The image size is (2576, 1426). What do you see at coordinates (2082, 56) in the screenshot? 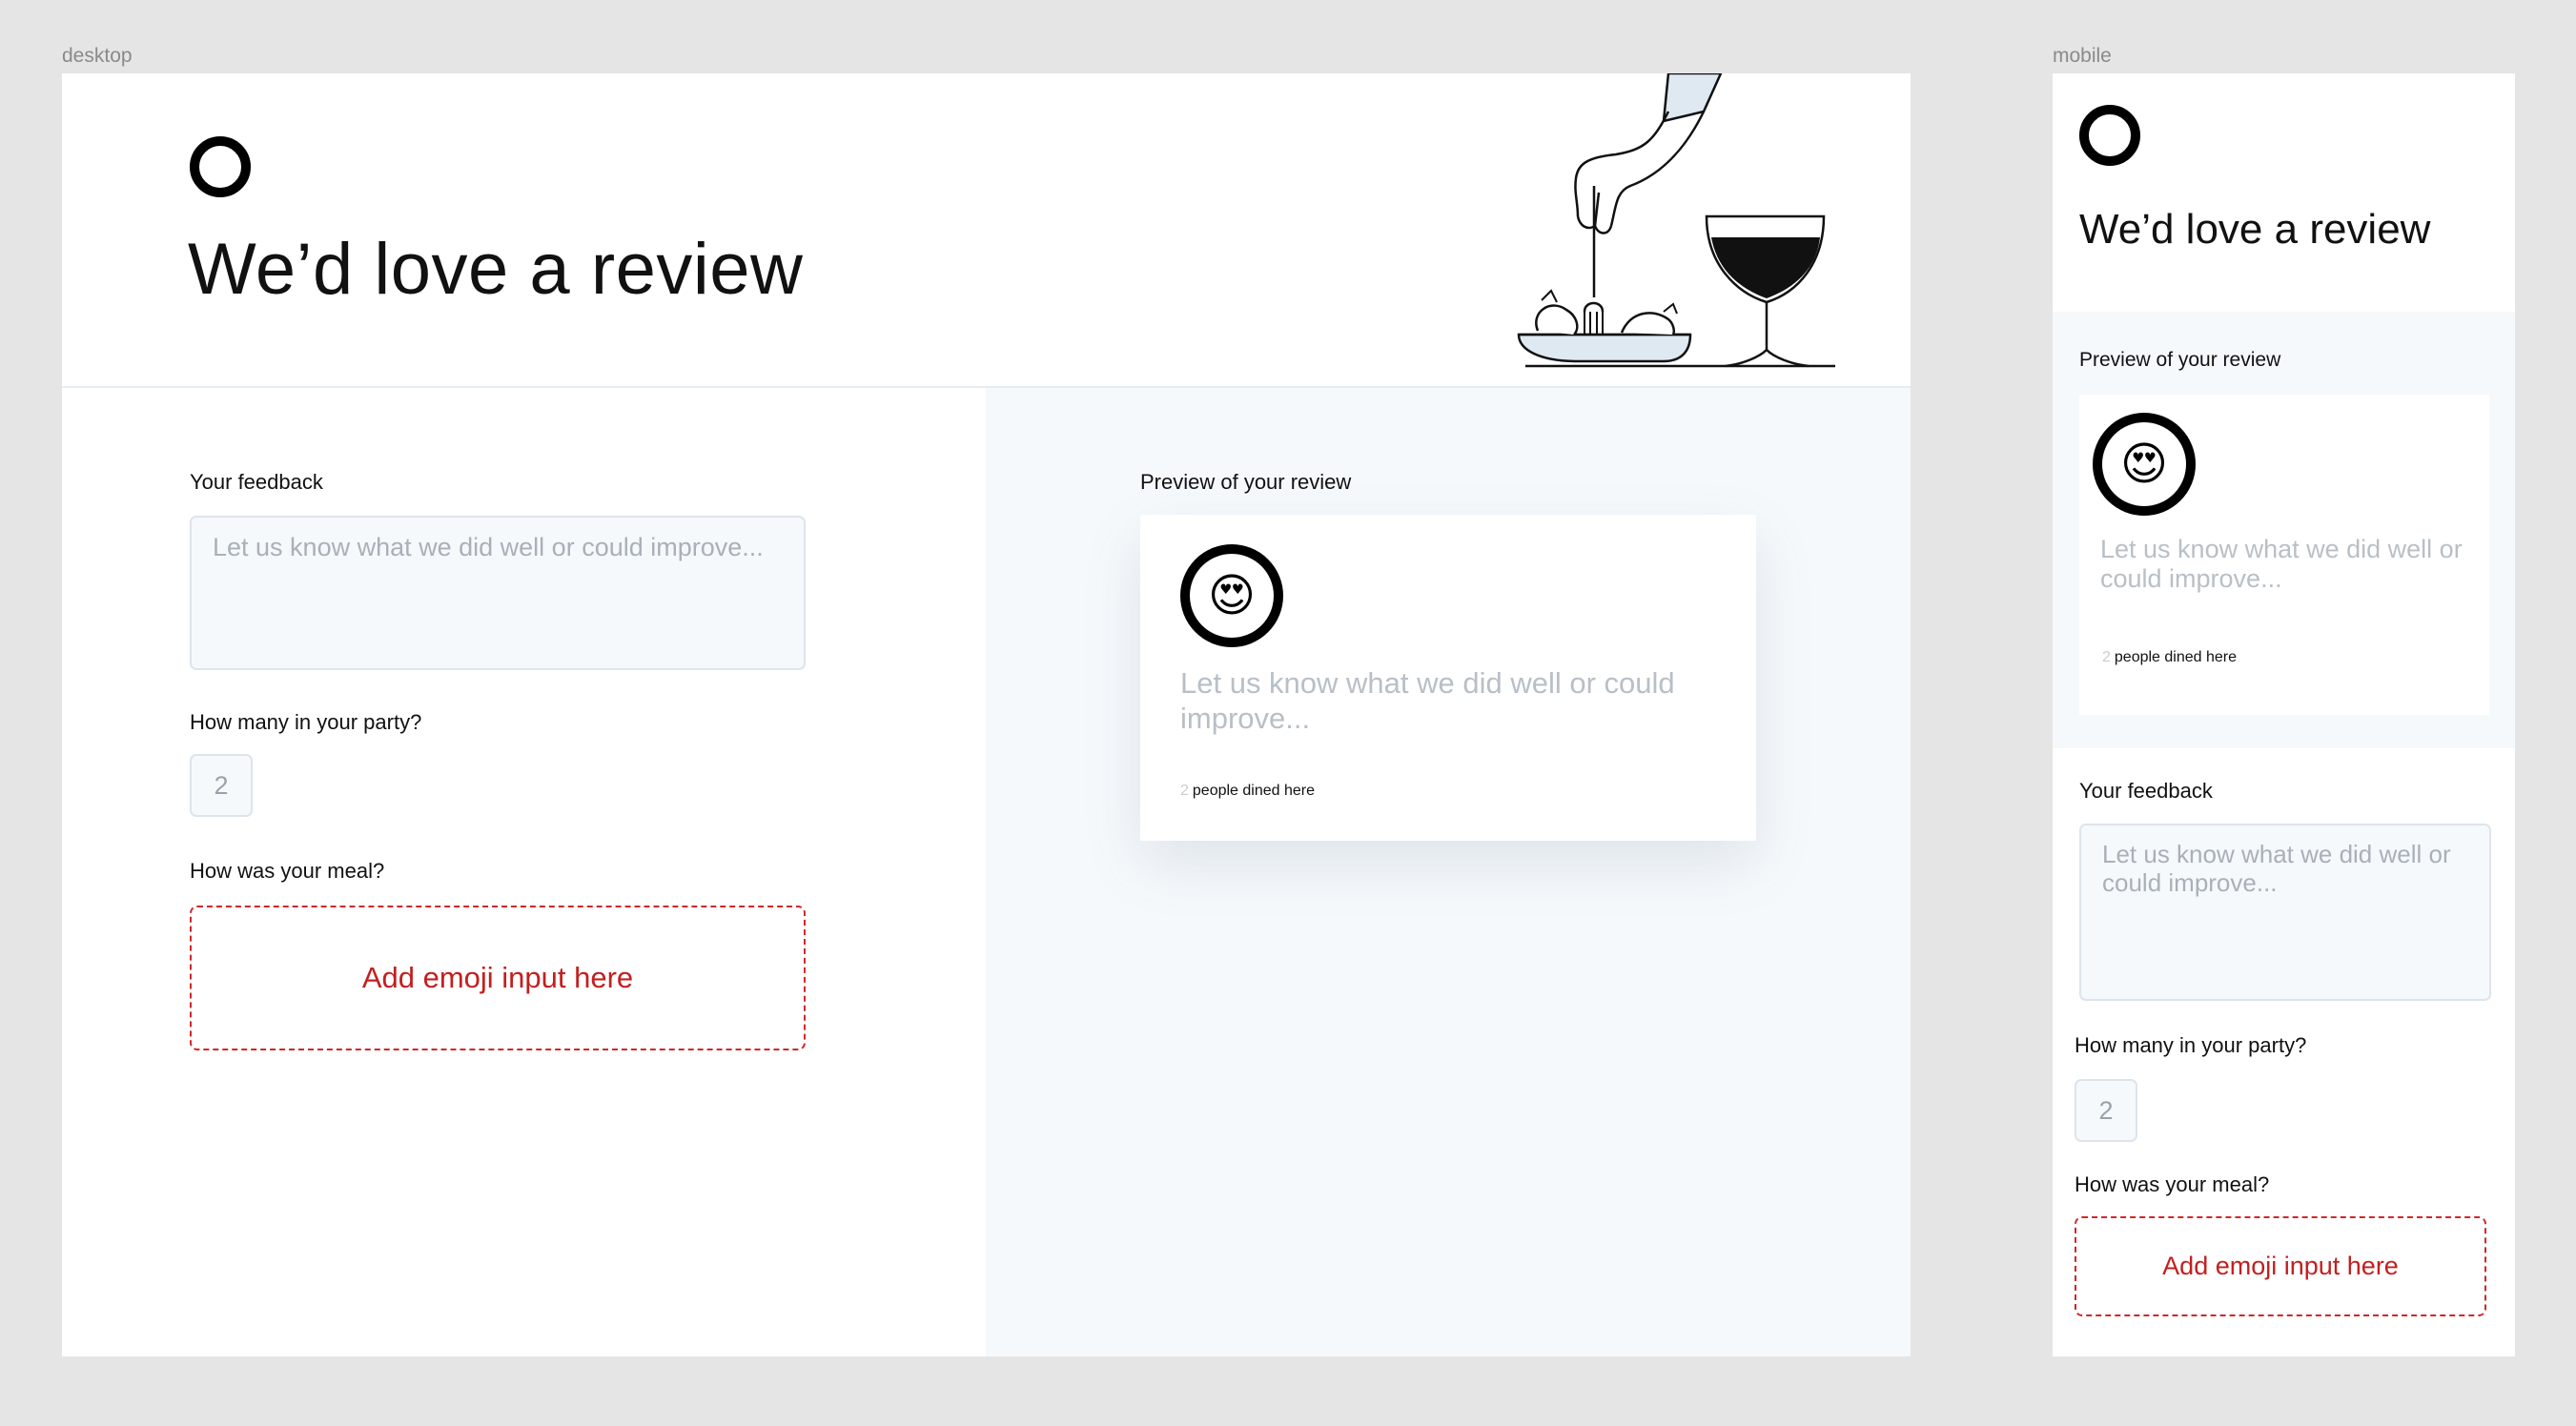
I see `mobile-frame-label: mobile` at bounding box center [2082, 56].